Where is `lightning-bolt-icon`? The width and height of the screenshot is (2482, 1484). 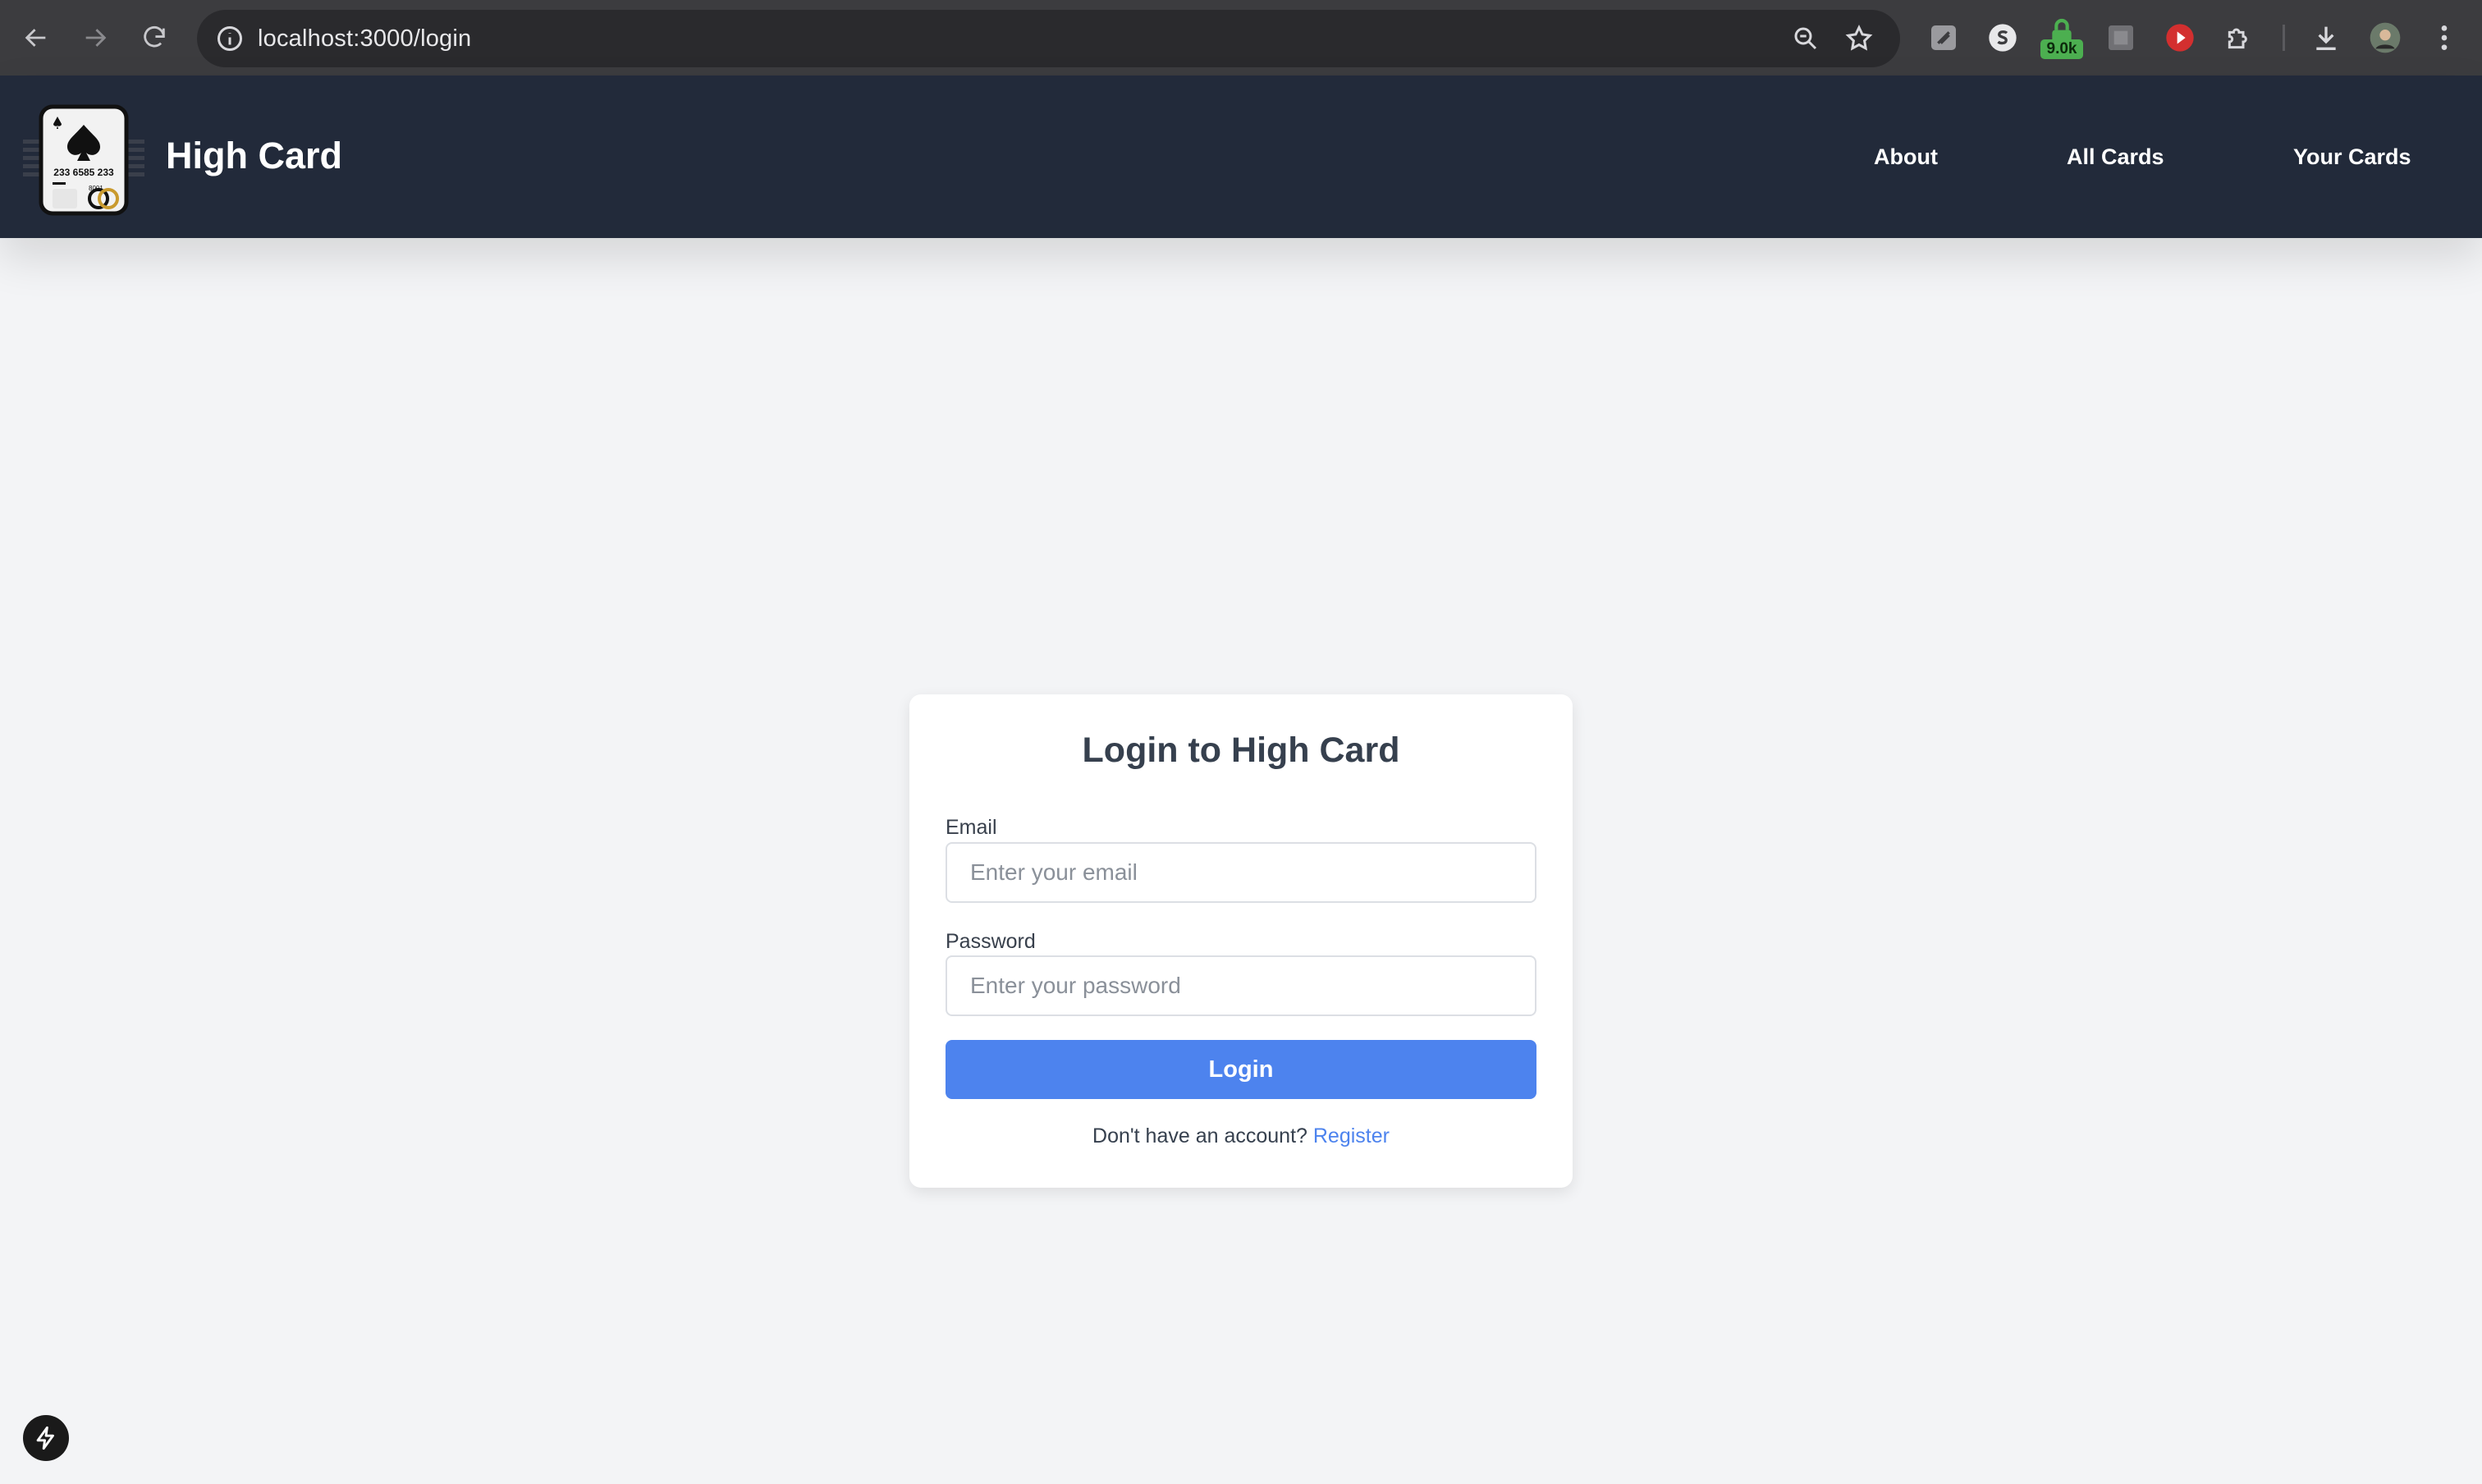 lightning-bolt-icon is located at coordinates (45, 1438).